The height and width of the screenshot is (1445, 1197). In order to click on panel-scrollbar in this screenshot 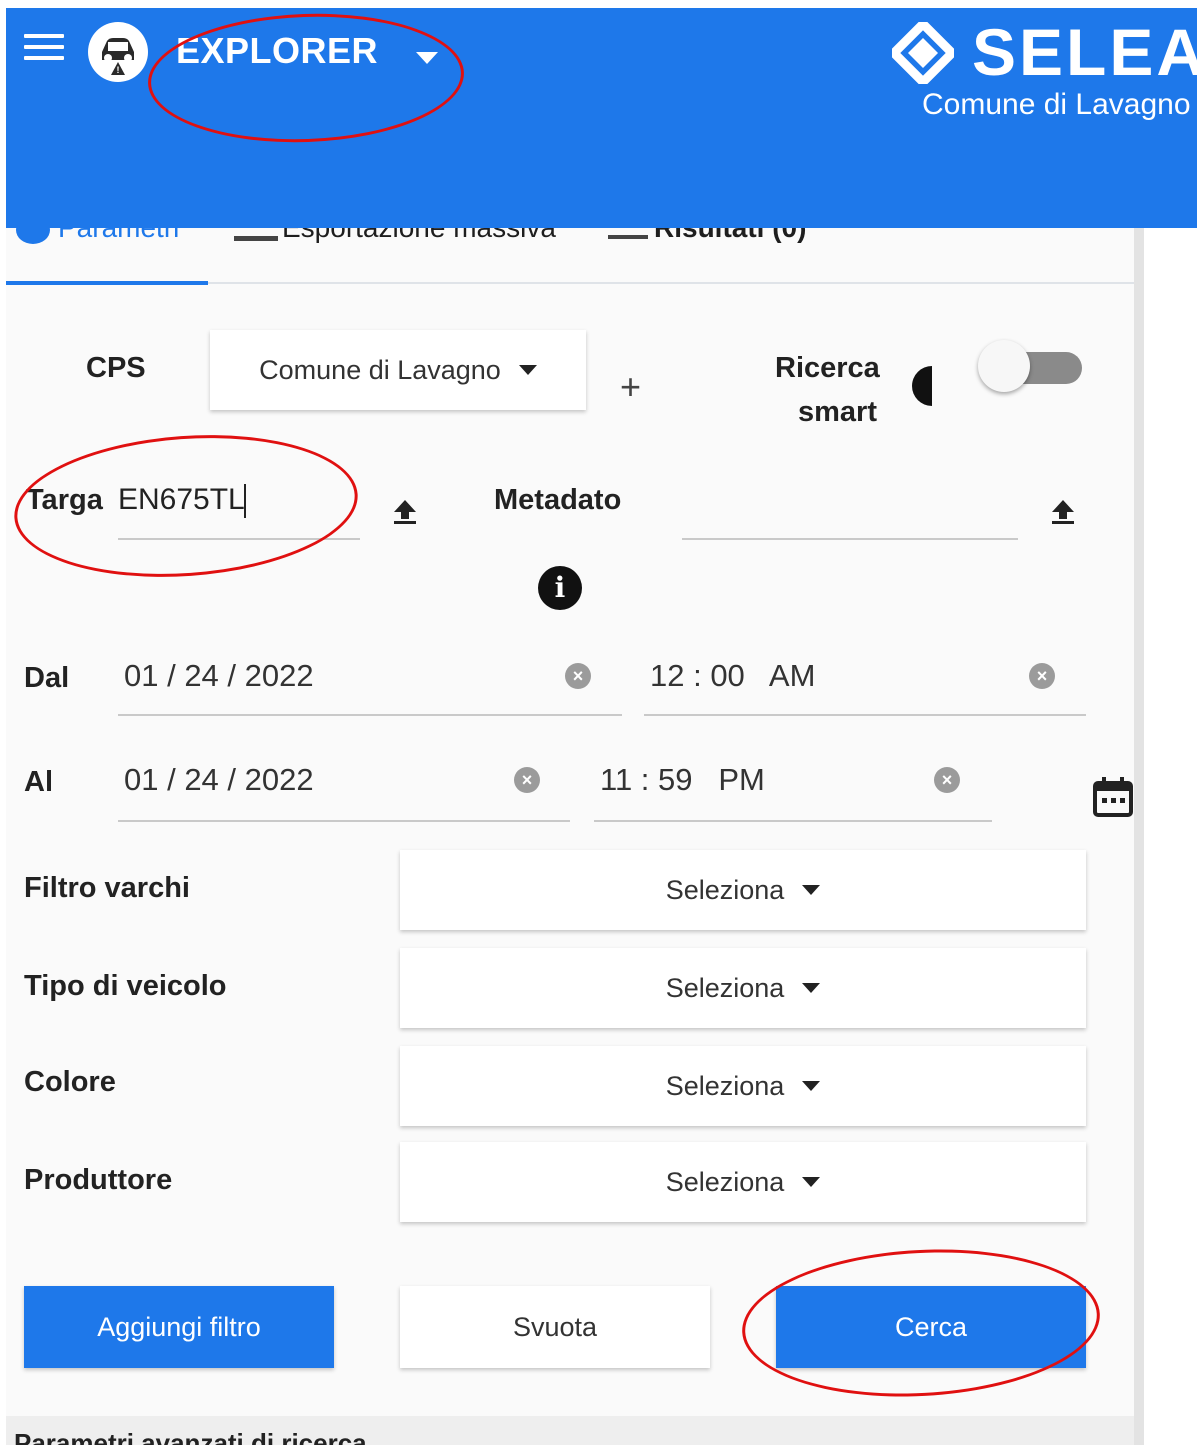, I will do `click(1139, 836)`.